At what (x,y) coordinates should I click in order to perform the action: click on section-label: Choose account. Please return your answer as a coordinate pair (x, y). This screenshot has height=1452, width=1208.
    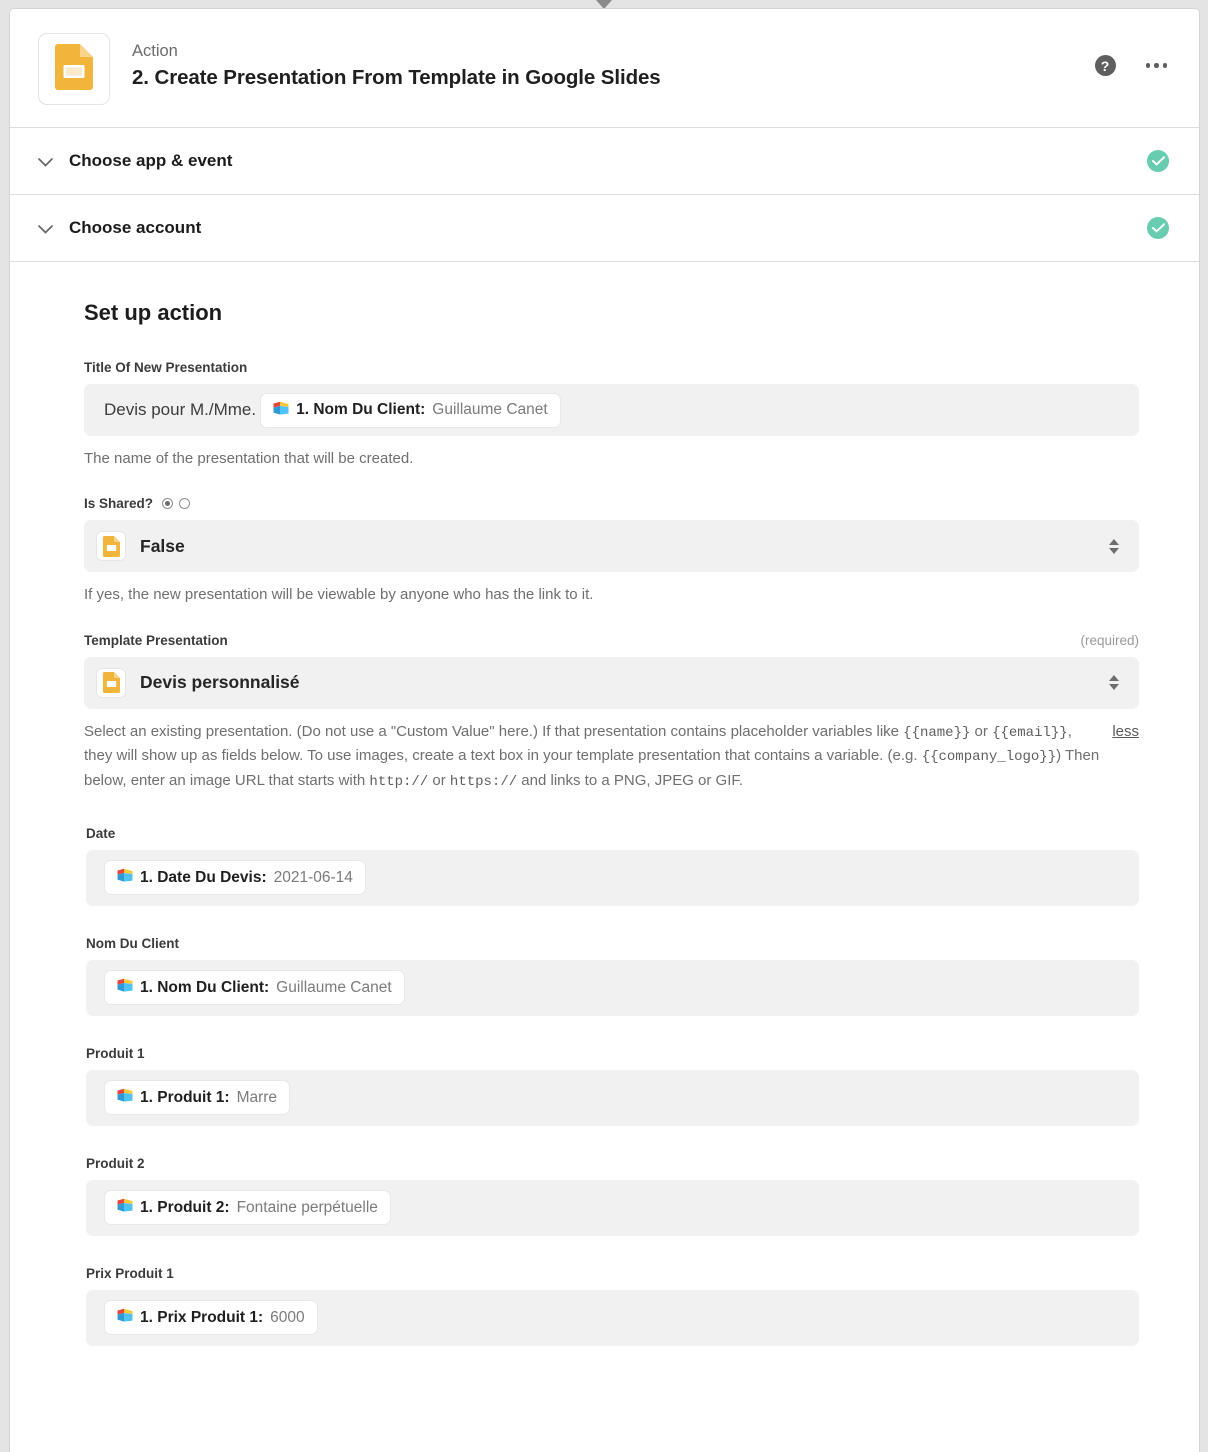
    Looking at the image, I should click on (135, 227).